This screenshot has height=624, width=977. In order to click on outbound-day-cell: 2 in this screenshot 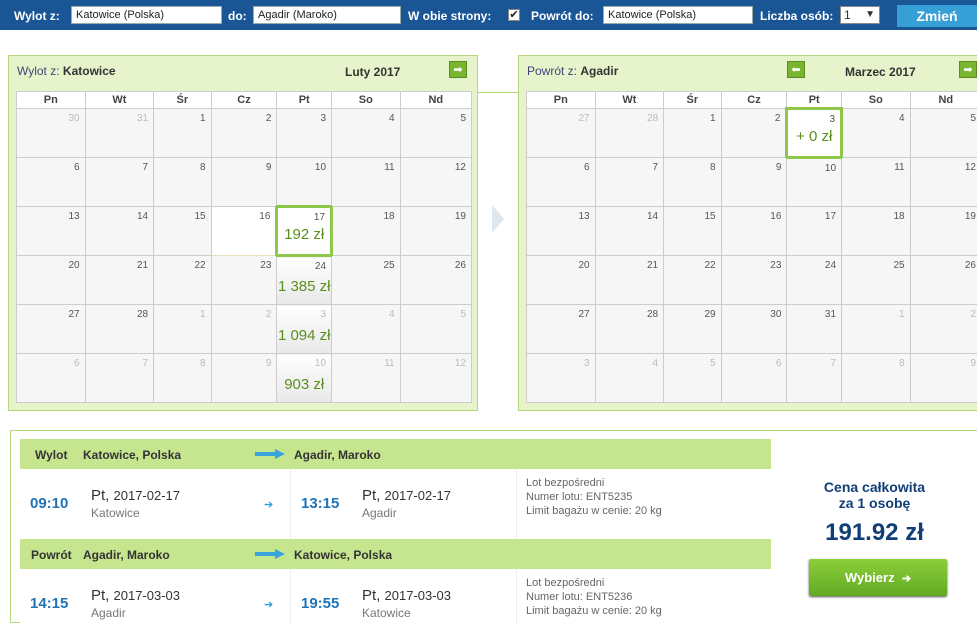, I will do `click(244, 133)`.